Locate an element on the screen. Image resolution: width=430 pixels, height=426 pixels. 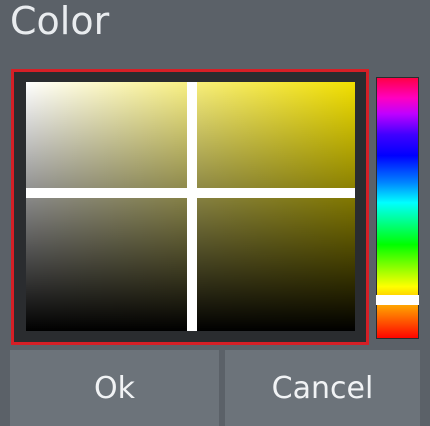
cancel-button: Cancel is located at coordinates (322, 388).